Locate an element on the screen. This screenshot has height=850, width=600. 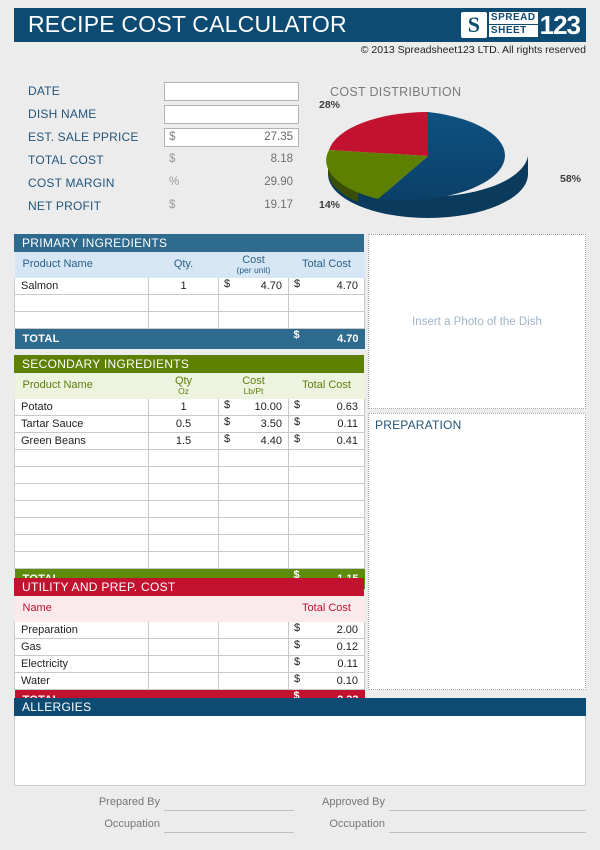
pie-label-14: 14% is located at coordinates (330, 205).